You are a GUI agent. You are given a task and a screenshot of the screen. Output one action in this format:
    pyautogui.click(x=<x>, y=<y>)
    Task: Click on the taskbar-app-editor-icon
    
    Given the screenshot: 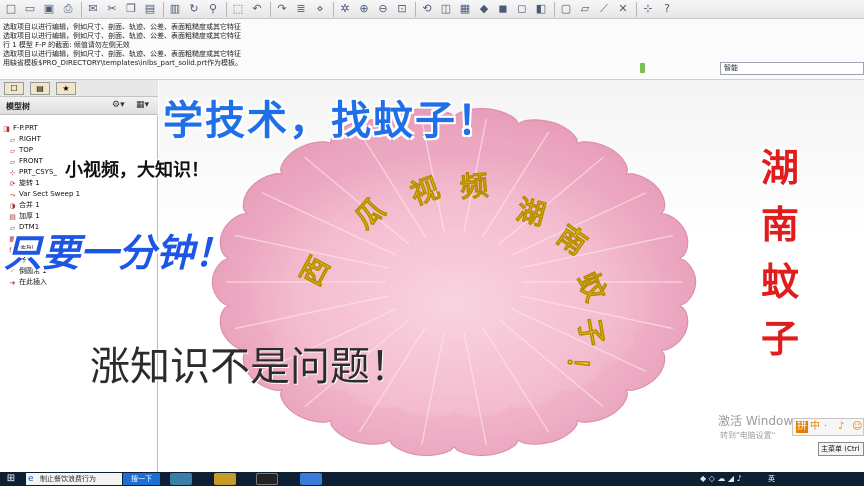 What is the action you would take?
    pyautogui.click(x=311, y=479)
    